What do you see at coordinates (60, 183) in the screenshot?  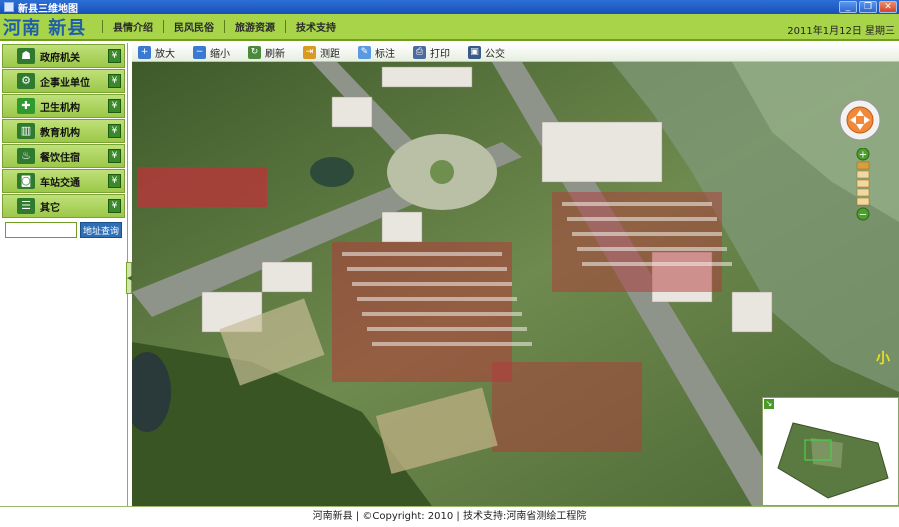 I see `sidebar-item-label: 车站交通` at bounding box center [60, 183].